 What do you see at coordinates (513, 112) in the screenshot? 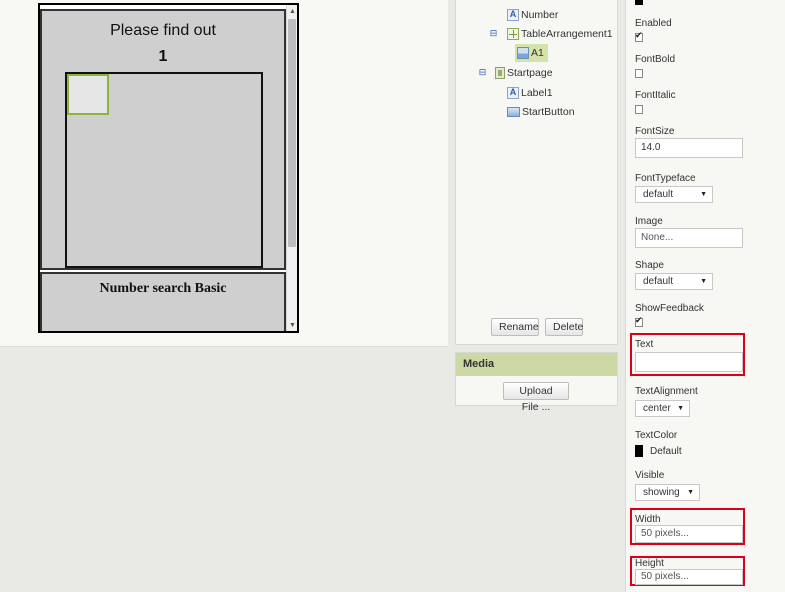
I see `button-icon` at bounding box center [513, 112].